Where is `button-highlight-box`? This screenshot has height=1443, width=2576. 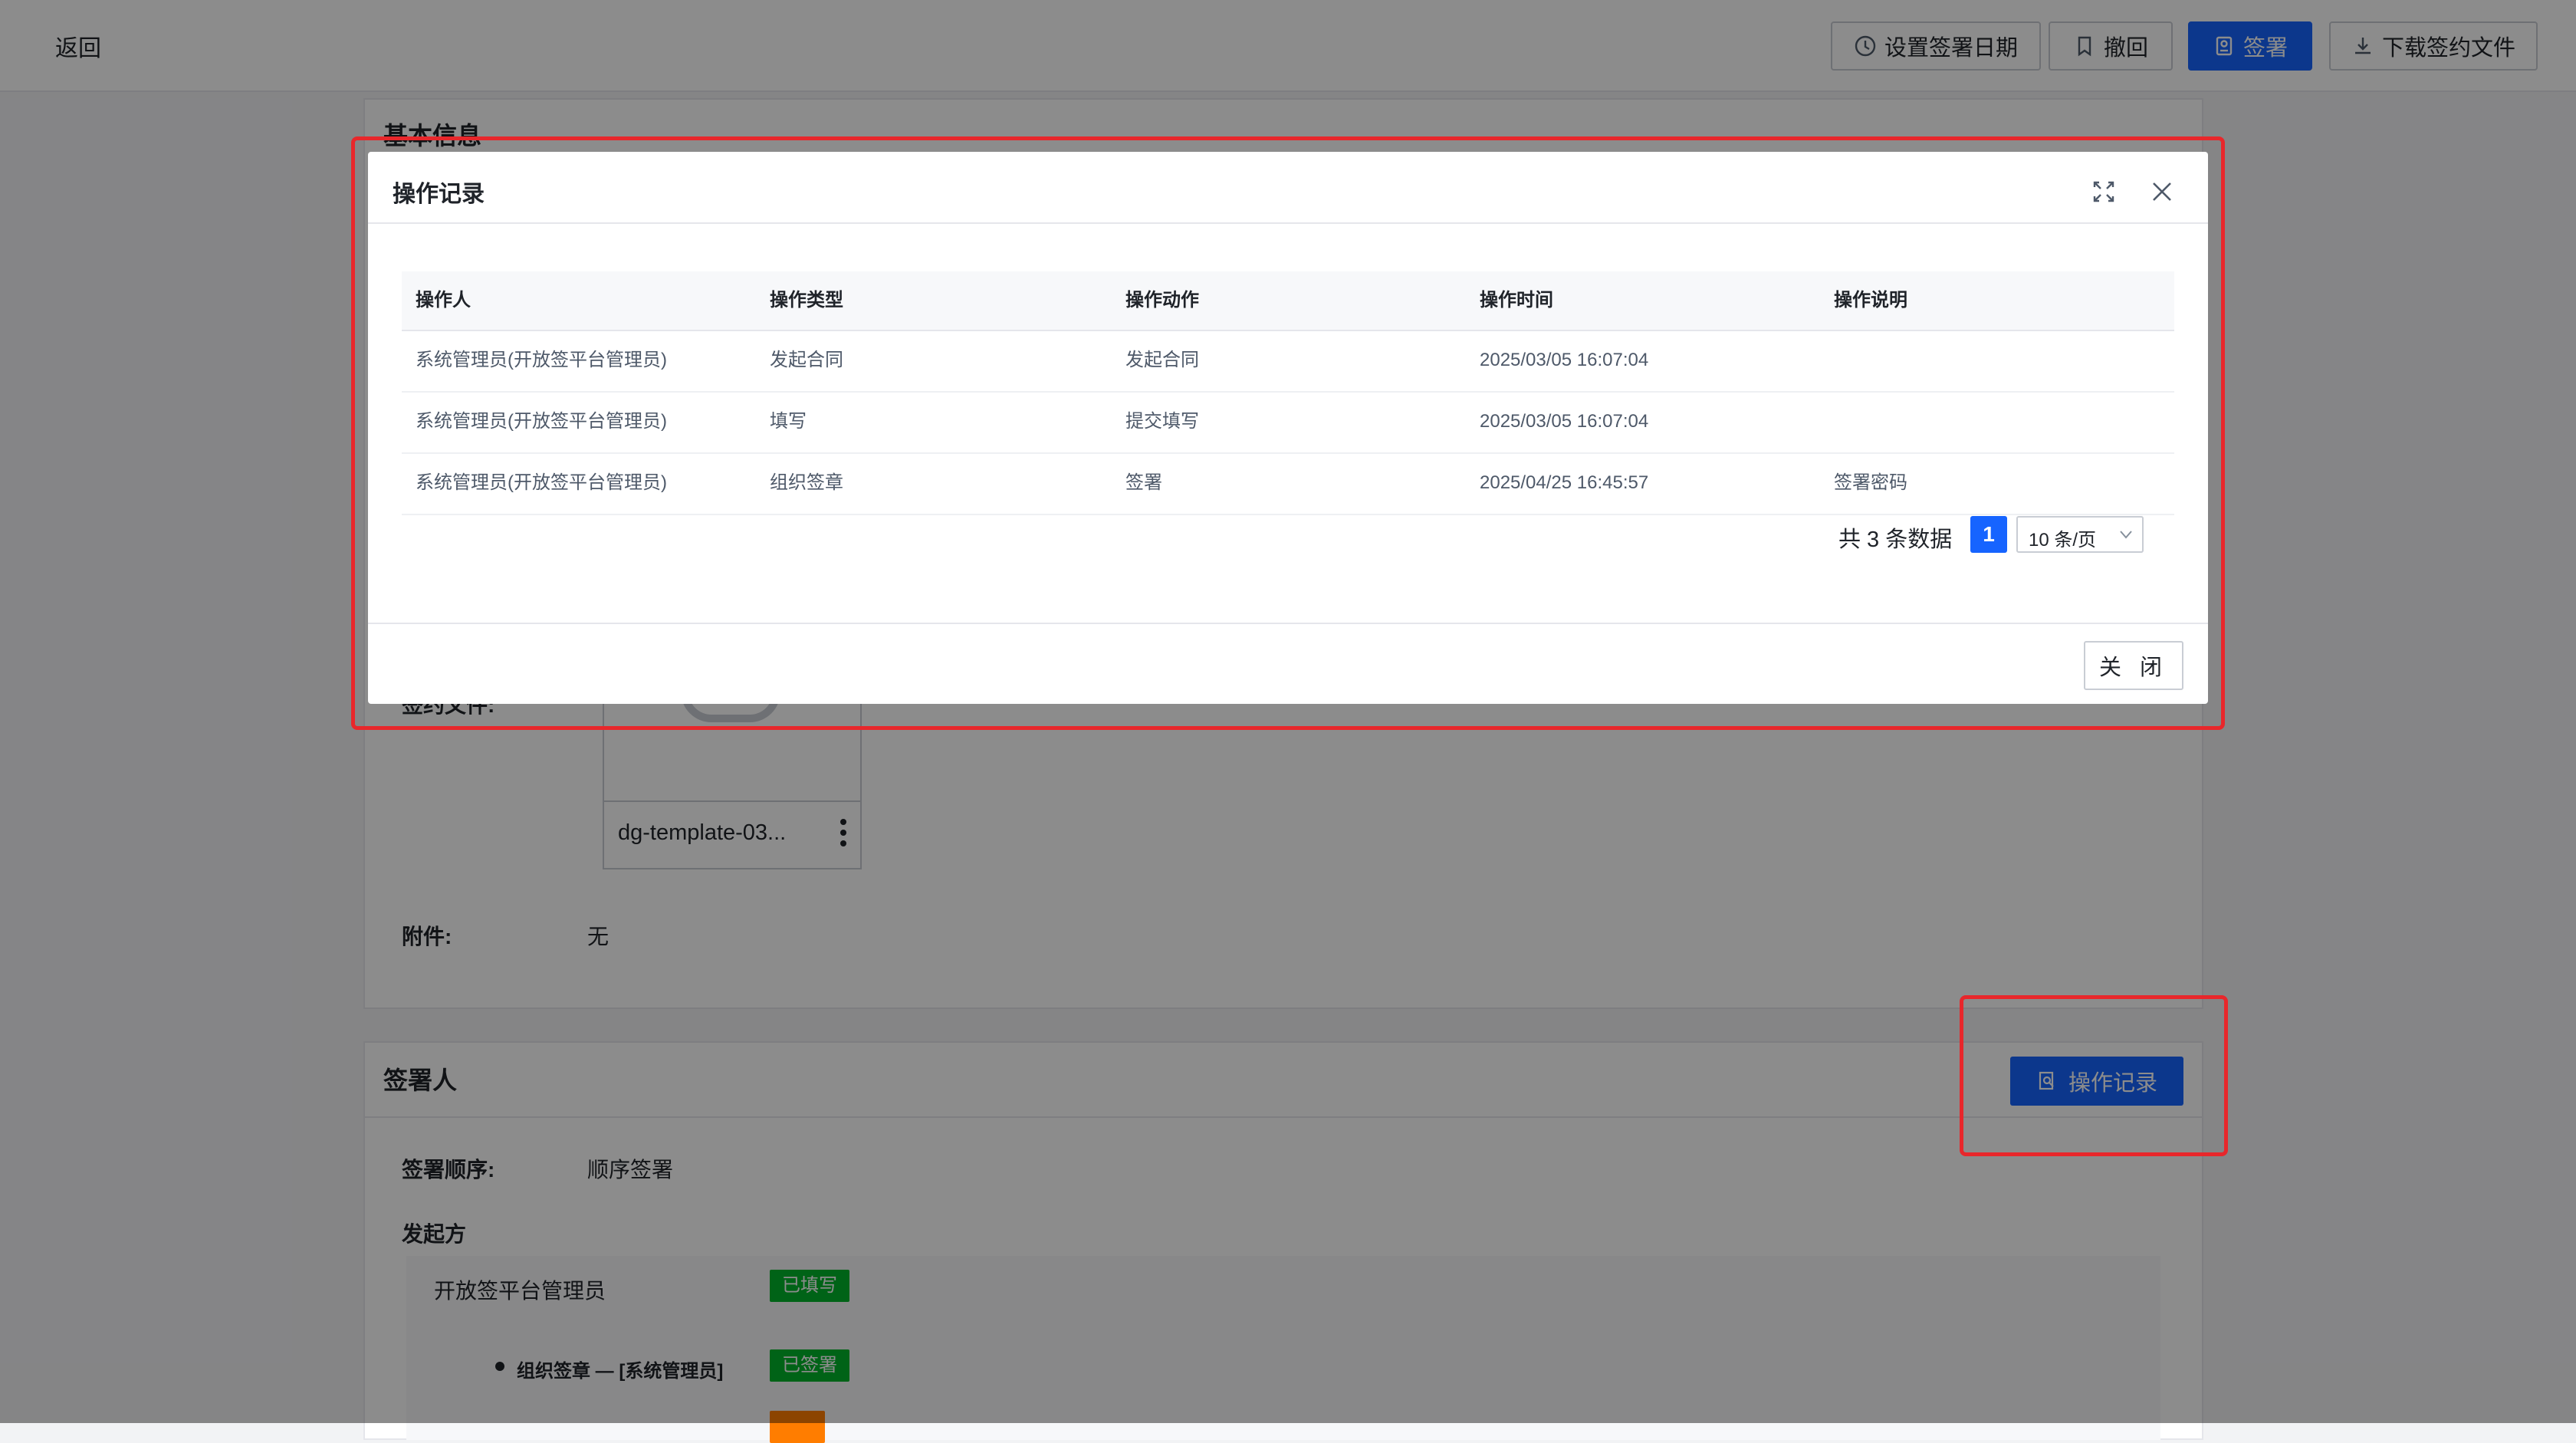
button-highlight-box is located at coordinates (2094, 1076).